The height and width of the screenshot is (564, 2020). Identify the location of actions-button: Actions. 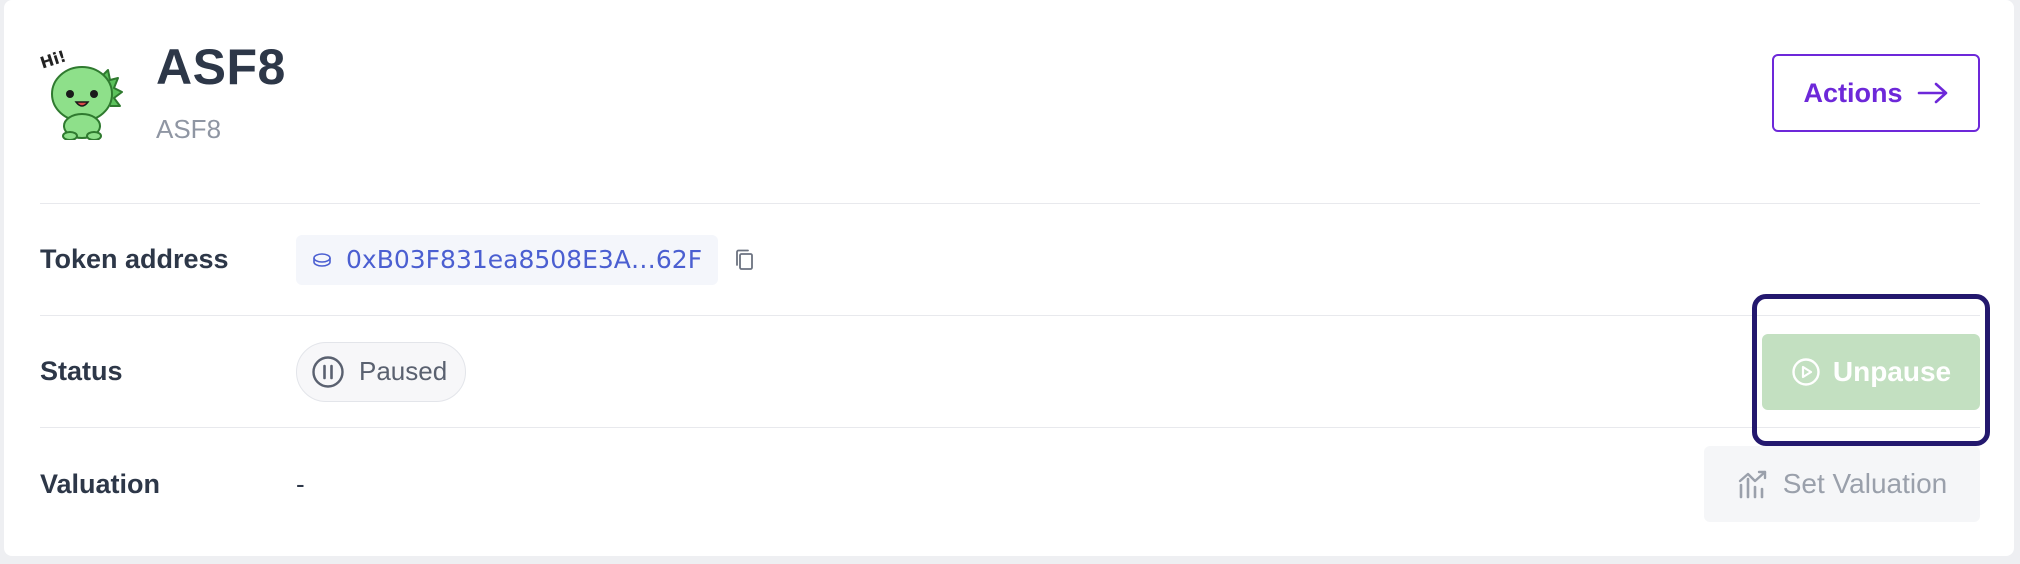
(1876, 93).